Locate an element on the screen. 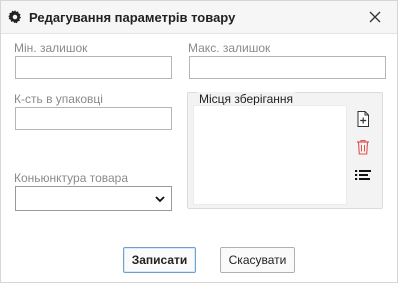 This screenshot has height=283, width=398. max-stock-label: Макс. залишок is located at coordinates (229, 48).